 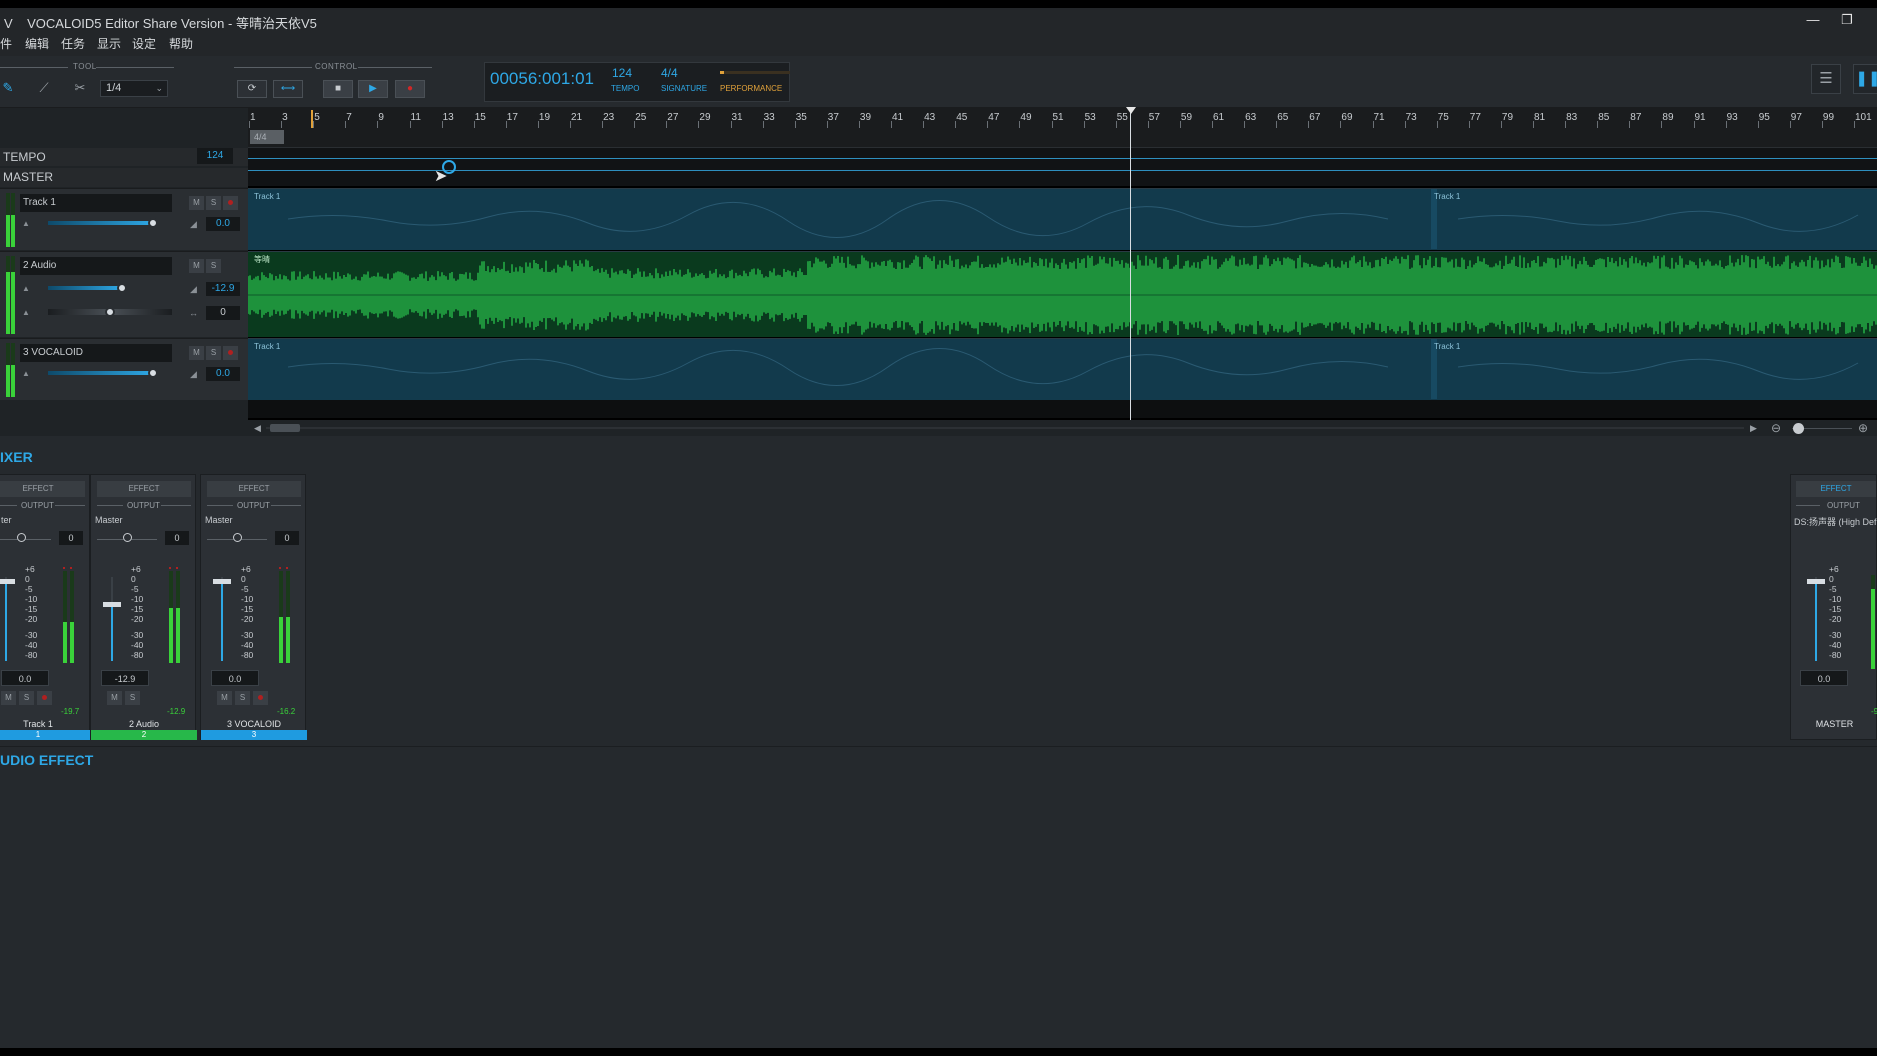 What do you see at coordinates (96, 266) in the screenshot?
I see `track-name-field: 2 Audio` at bounding box center [96, 266].